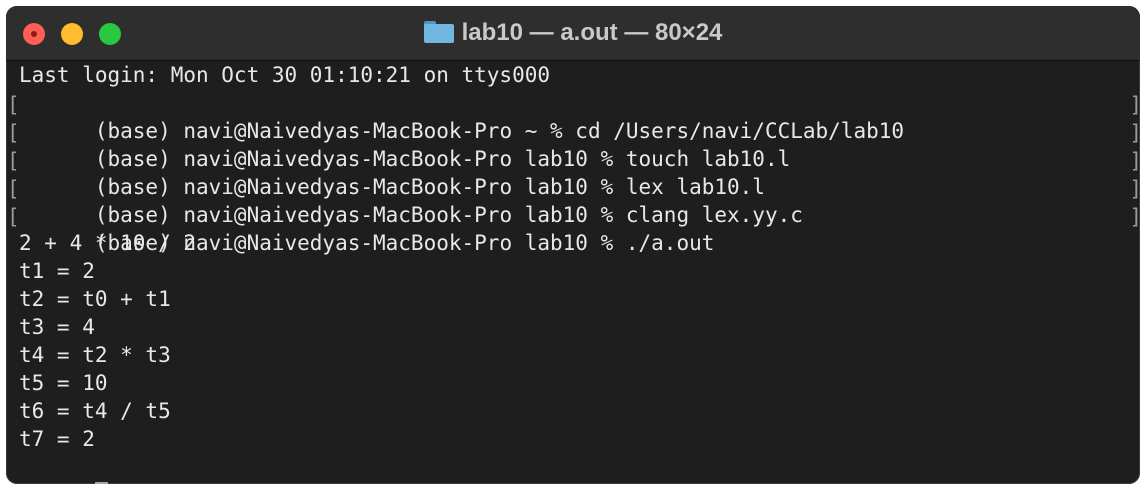  What do you see at coordinates (95, 355) in the screenshot?
I see `output-line: t4 = t2 * t3` at bounding box center [95, 355].